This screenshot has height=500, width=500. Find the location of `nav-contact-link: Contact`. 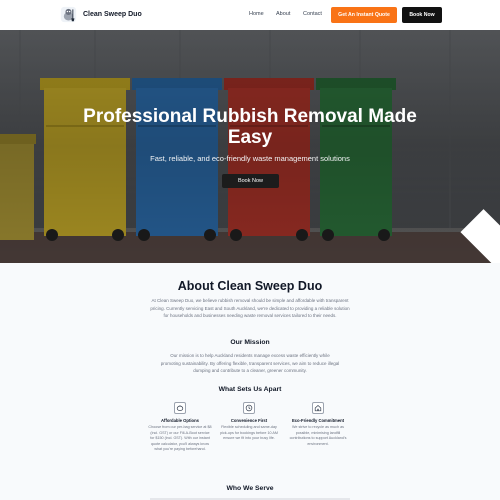

nav-contact-link: Contact is located at coordinates (312, 14).